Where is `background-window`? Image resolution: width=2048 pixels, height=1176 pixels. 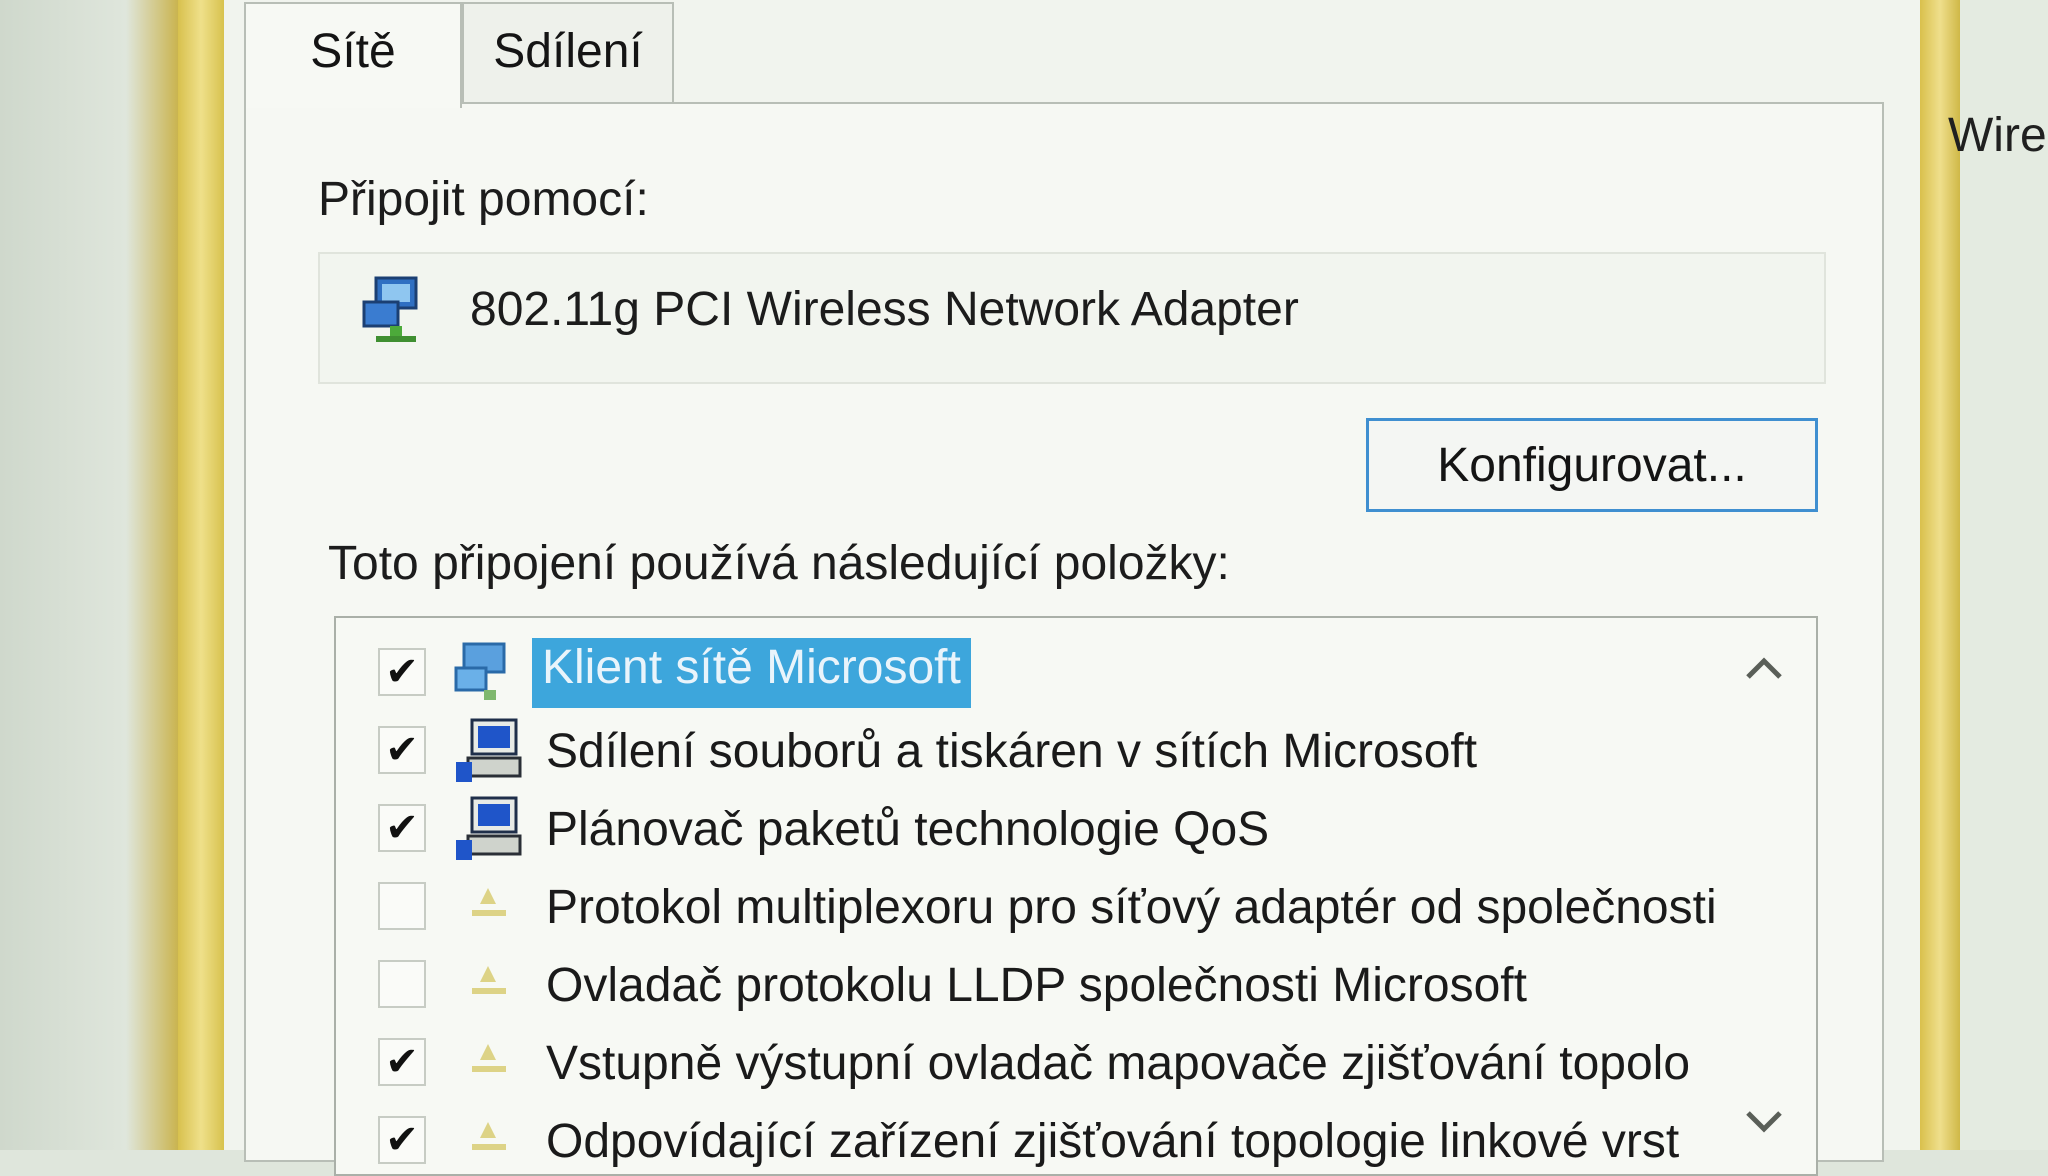
background-window is located at coordinates (2004, 575).